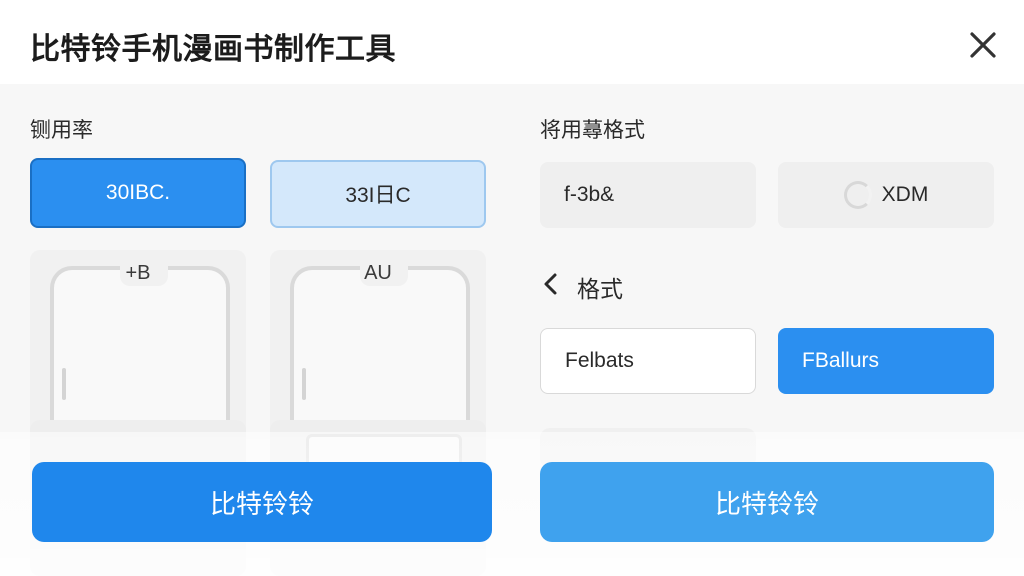  Describe the element at coordinates (648, 195) in the screenshot. I see `right-option-1: f-3b&` at that location.